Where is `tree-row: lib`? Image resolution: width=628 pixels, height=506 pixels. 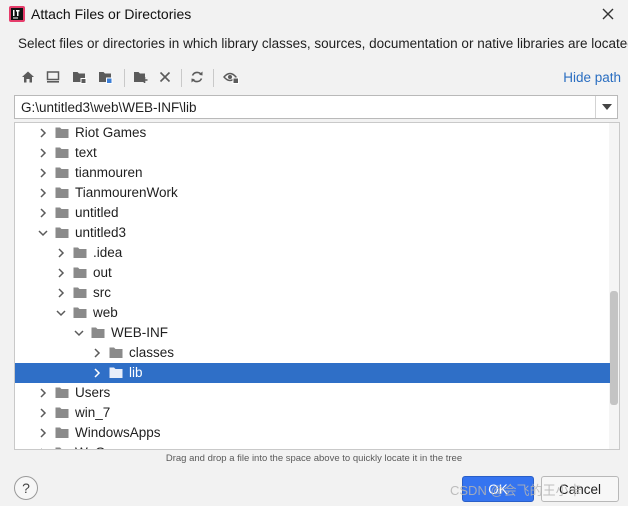 tree-row: lib is located at coordinates (312, 373).